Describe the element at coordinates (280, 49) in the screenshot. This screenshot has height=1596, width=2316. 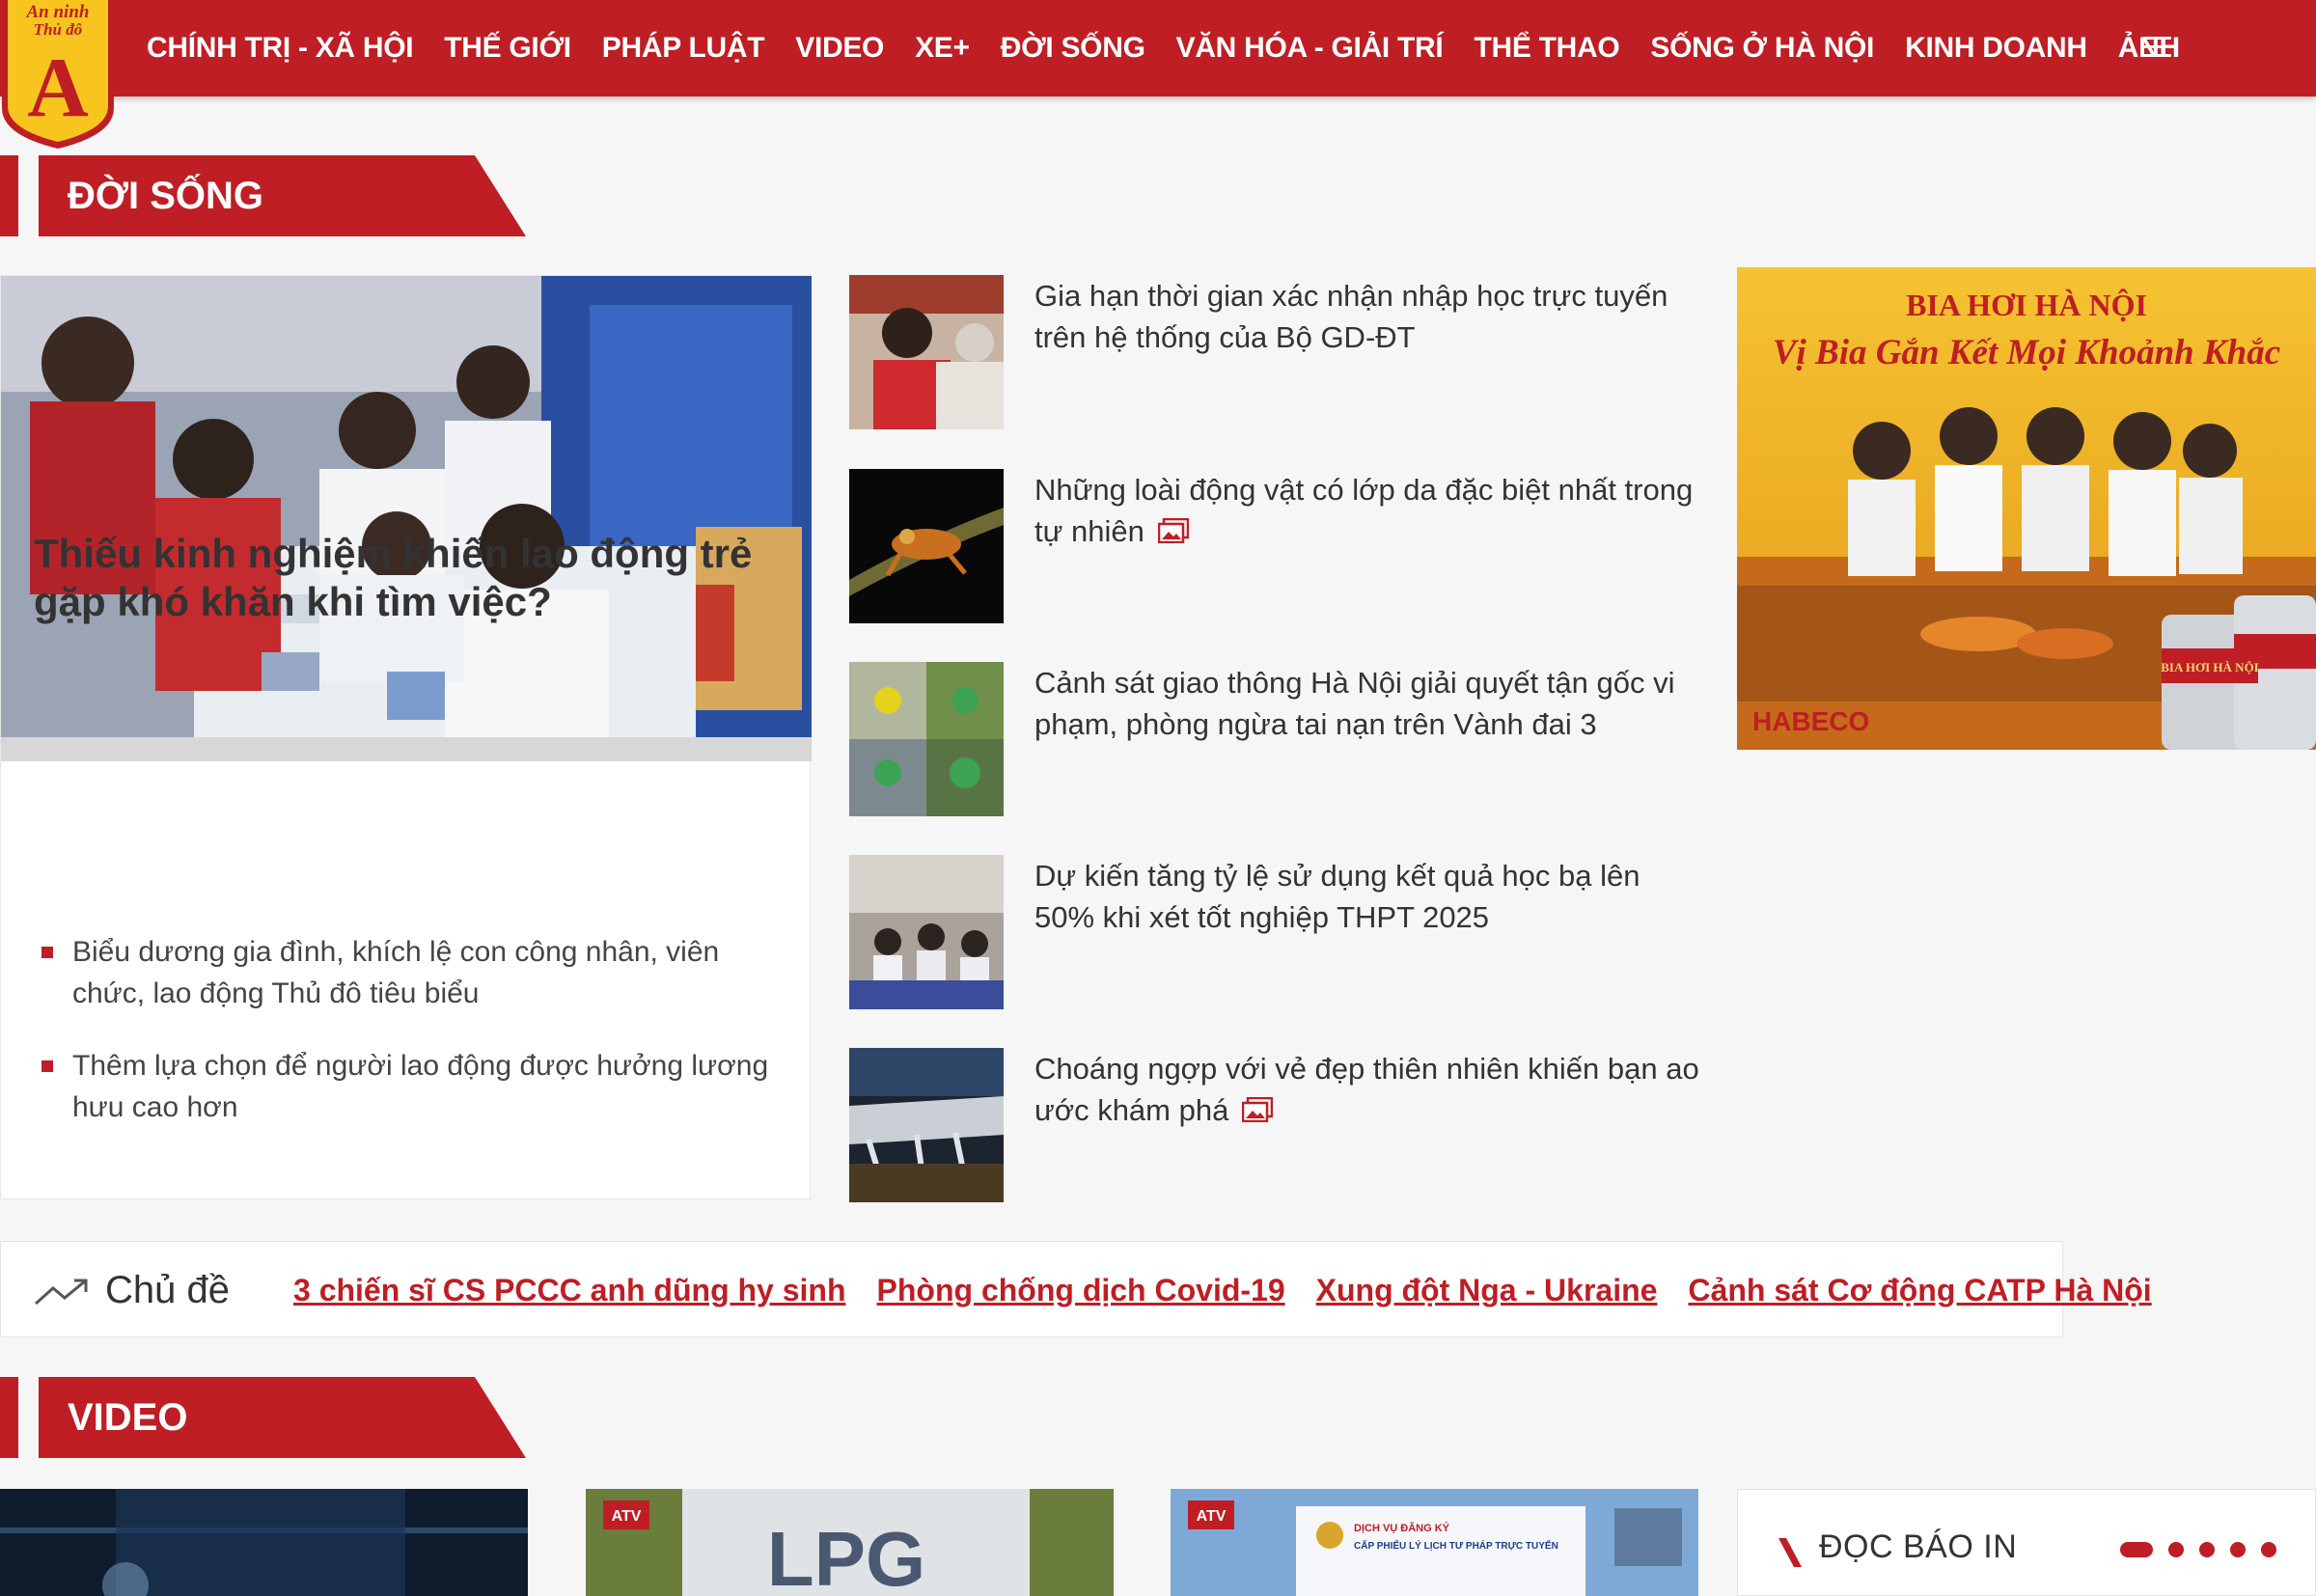
I see `nav-chinh-tri-xa-hoi: CHÍNH TRỊ - XÃ HỘI` at that location.